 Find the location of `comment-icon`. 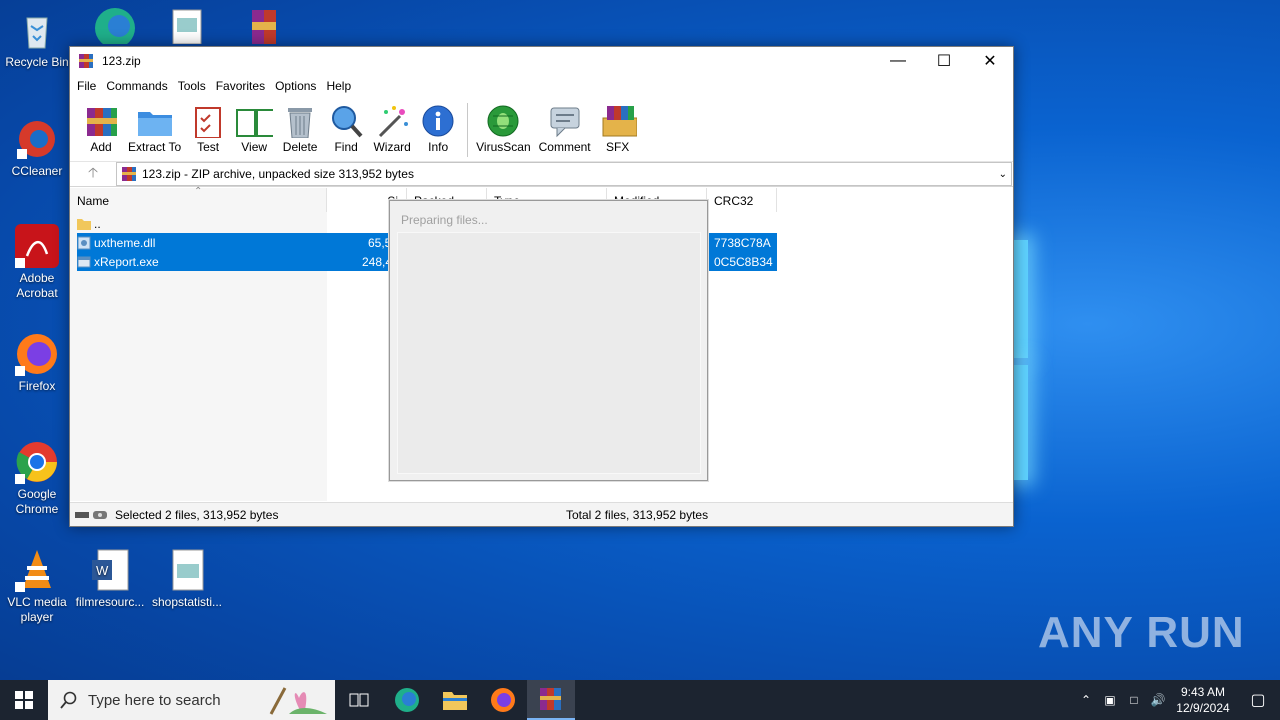

comment-icon is located at coordinates (565, 121).